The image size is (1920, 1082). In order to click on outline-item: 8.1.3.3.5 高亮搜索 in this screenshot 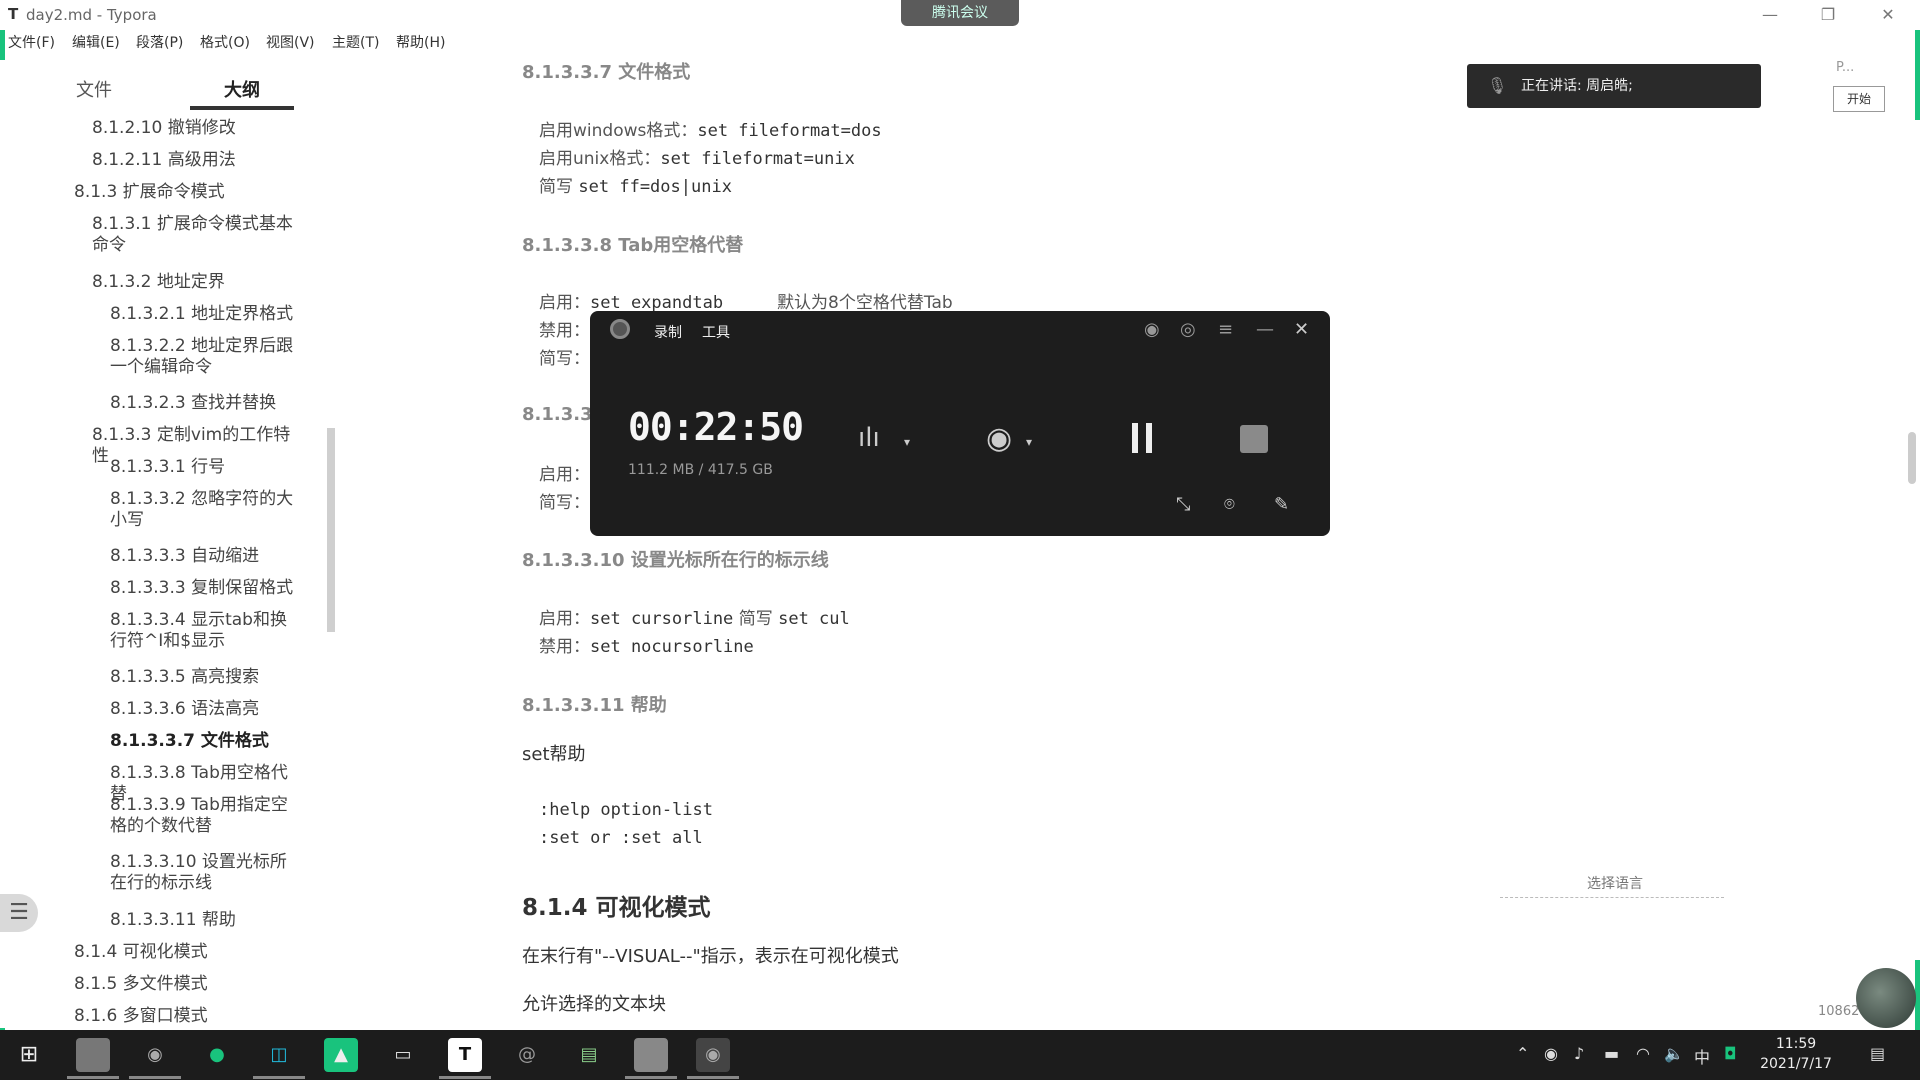, I will do `click(205, 677)`.